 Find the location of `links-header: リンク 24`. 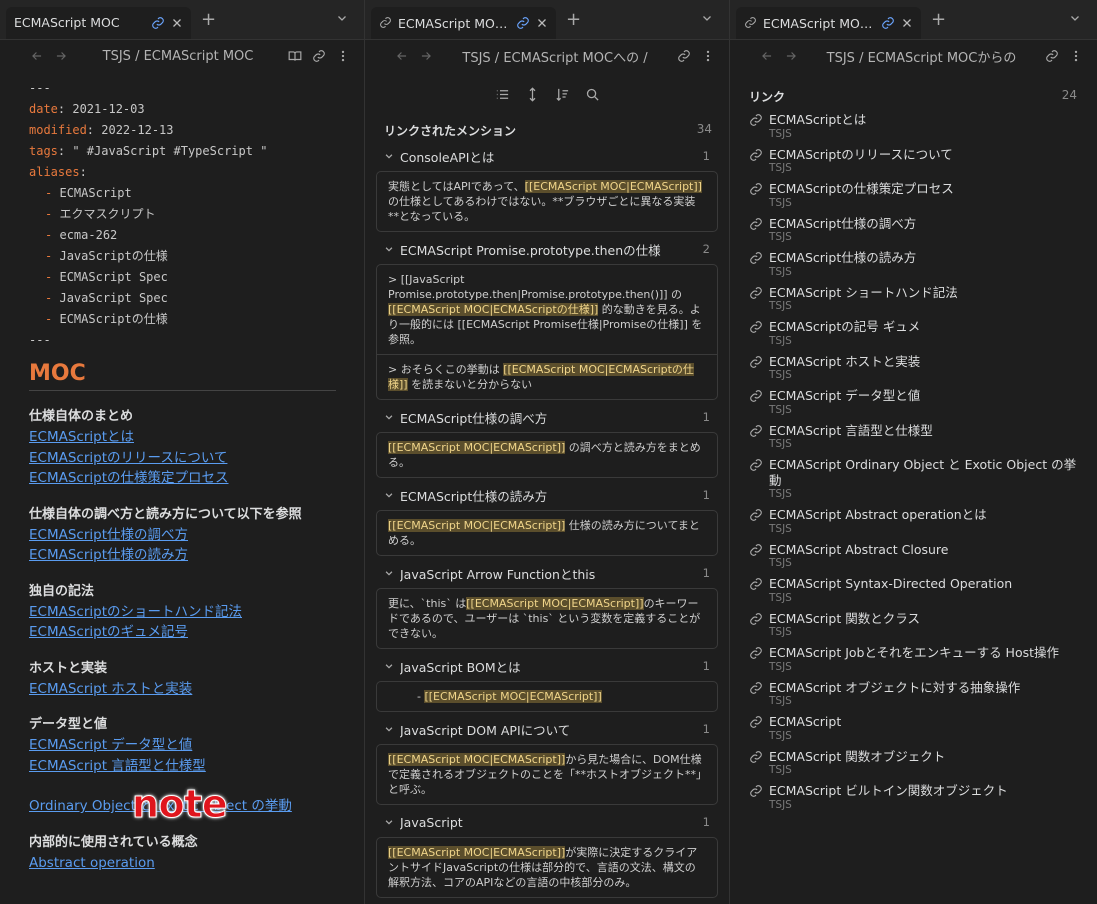

links-header: リンク 24 is located at coordinates (913, 96).